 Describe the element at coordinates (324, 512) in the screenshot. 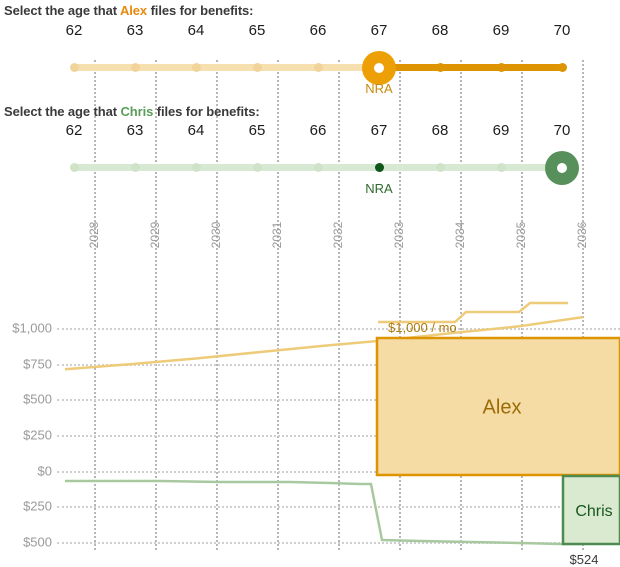

I see `chris-benefit-line` at that location.